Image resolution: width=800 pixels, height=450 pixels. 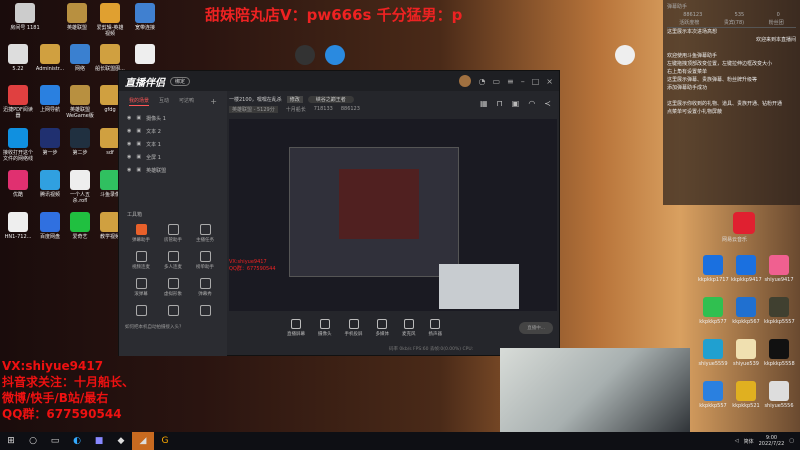 I want to click on tool-item: 虚拟形象, so click(x=173, y=287).